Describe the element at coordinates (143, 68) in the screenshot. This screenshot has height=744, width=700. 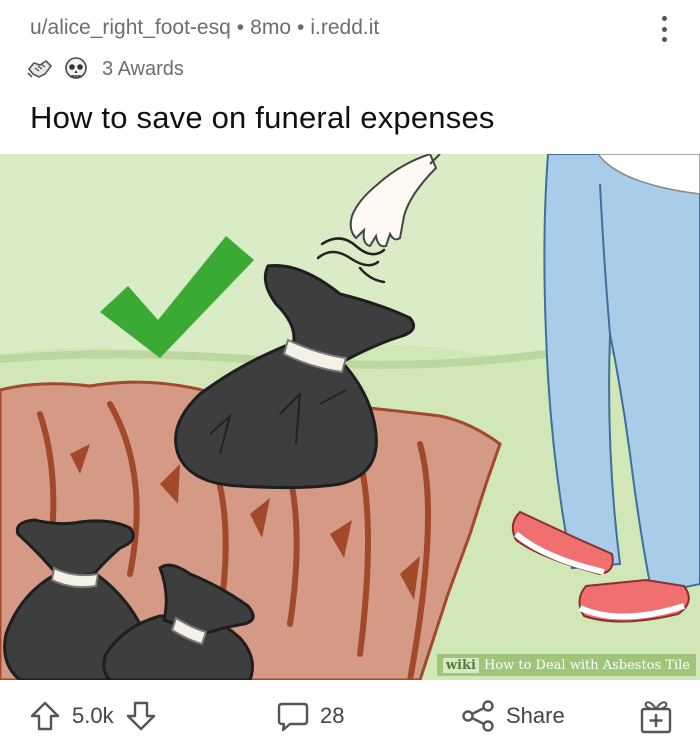
I see `awards-count: 3 Awards` at that location.